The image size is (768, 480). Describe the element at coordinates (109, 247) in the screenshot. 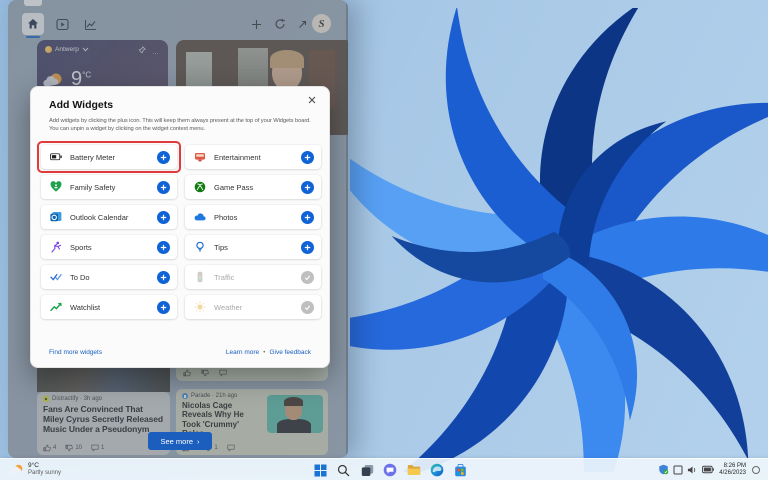

I see `widget-pill-sports: Sports` at that location.